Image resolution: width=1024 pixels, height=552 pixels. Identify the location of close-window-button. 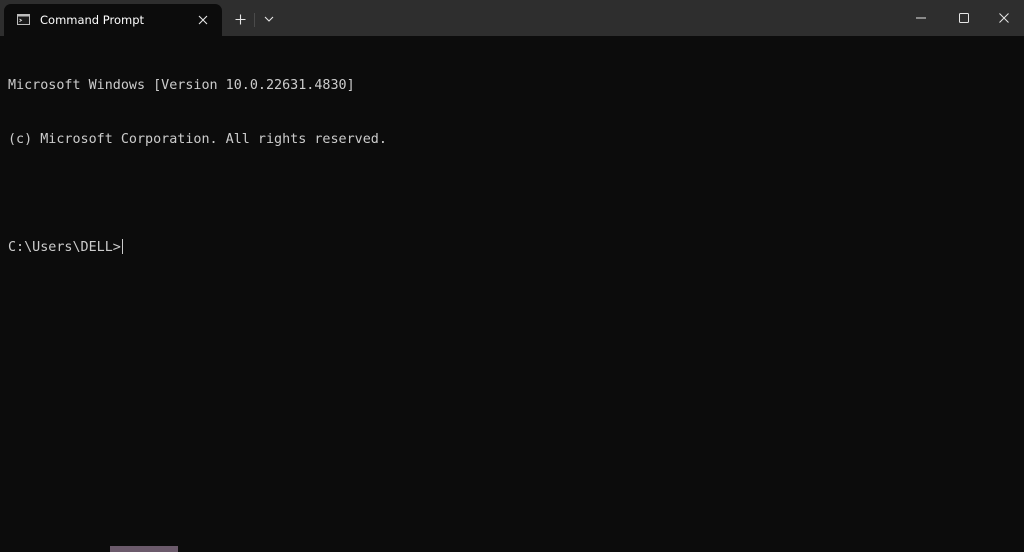
(1002, 18).